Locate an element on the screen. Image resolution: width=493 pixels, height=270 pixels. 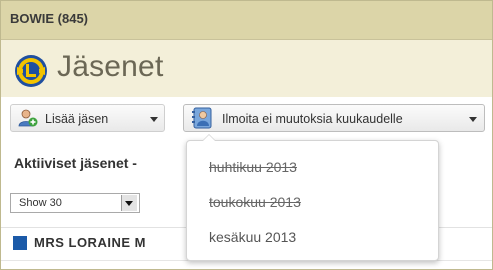
page-title: Jäsenet is located at coordinates (110, 66).